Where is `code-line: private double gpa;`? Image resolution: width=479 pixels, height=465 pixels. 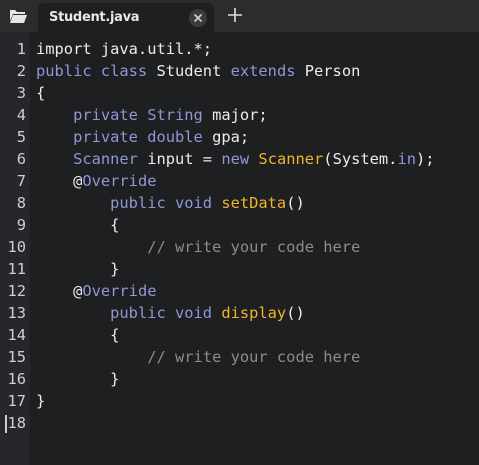
code-line: private double gpa; is located at coordinates (142, 137).